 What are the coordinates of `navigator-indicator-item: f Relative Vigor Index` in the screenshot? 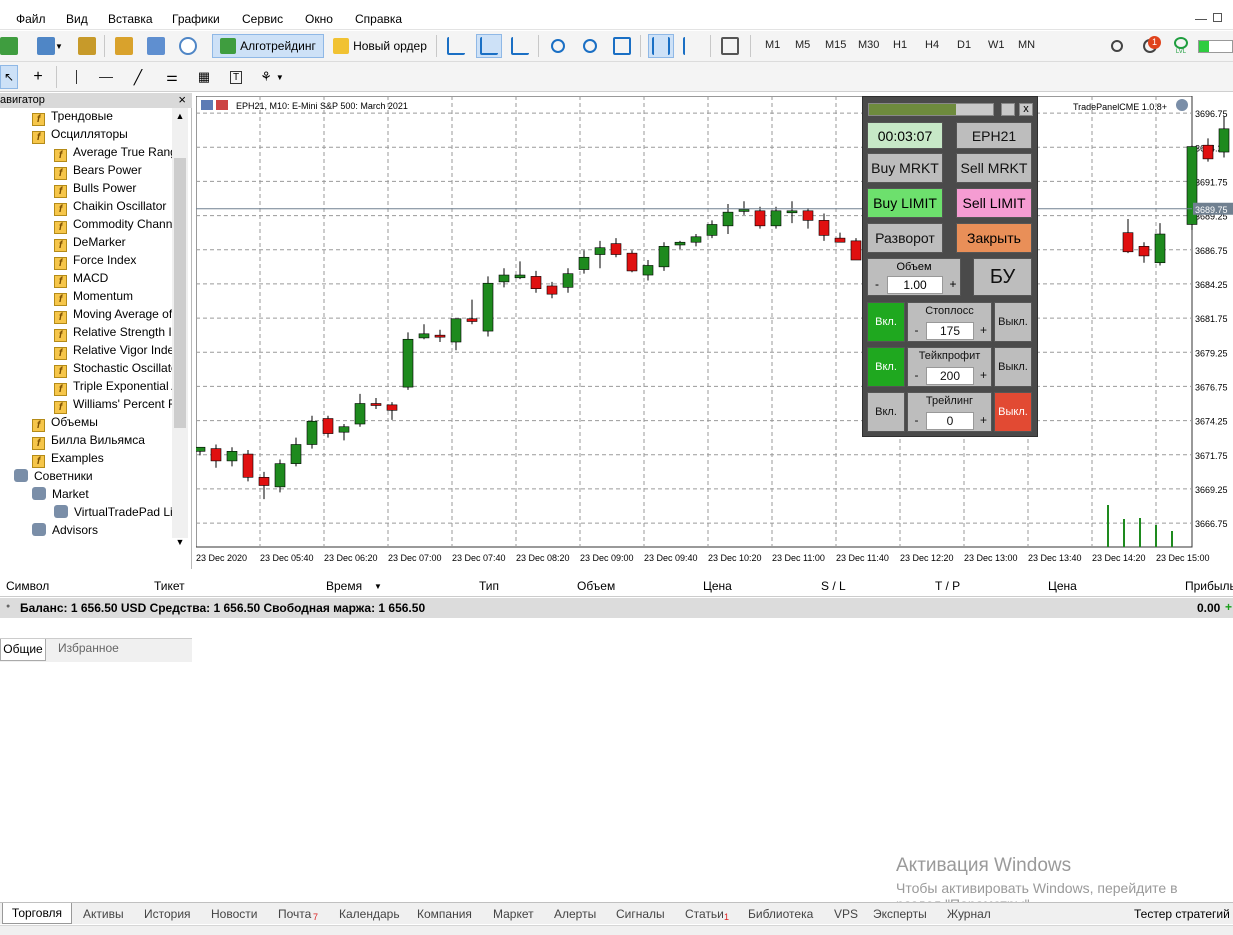 It's located at (113, 352).